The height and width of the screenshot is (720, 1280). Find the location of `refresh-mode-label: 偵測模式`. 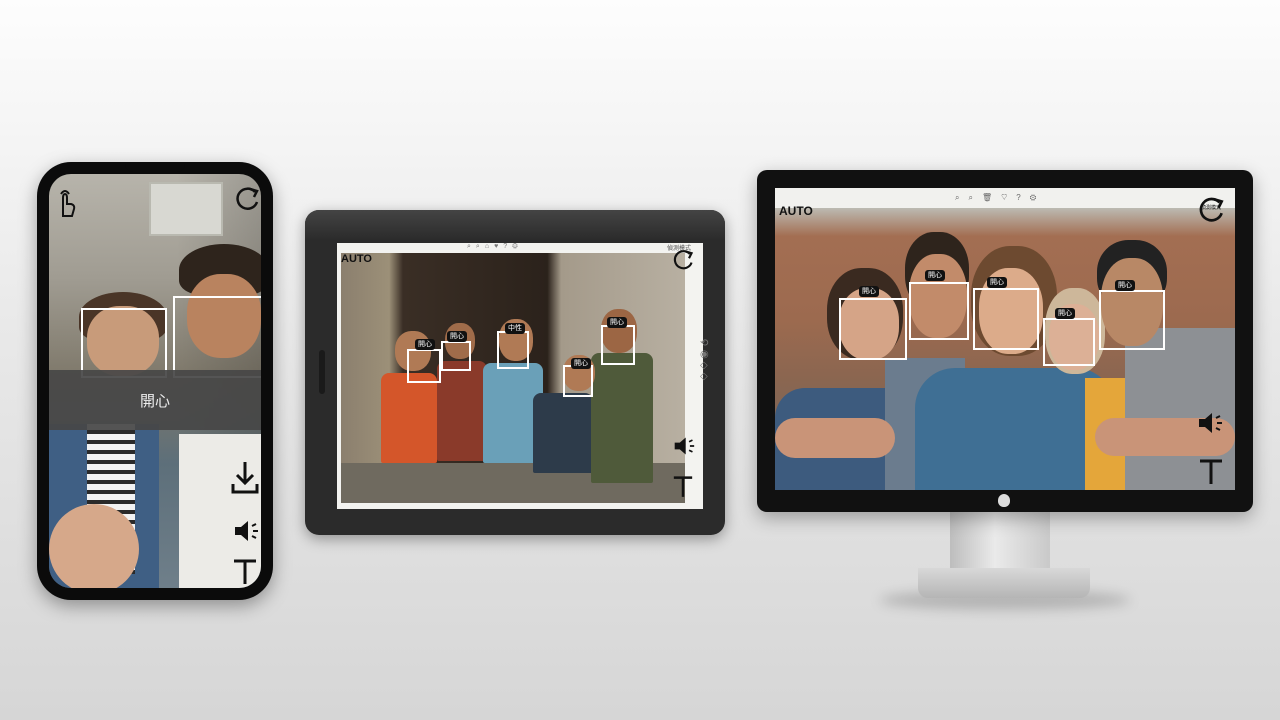

refresh-mode-label: 偵測模式 is located at coordinates (1211, 208).